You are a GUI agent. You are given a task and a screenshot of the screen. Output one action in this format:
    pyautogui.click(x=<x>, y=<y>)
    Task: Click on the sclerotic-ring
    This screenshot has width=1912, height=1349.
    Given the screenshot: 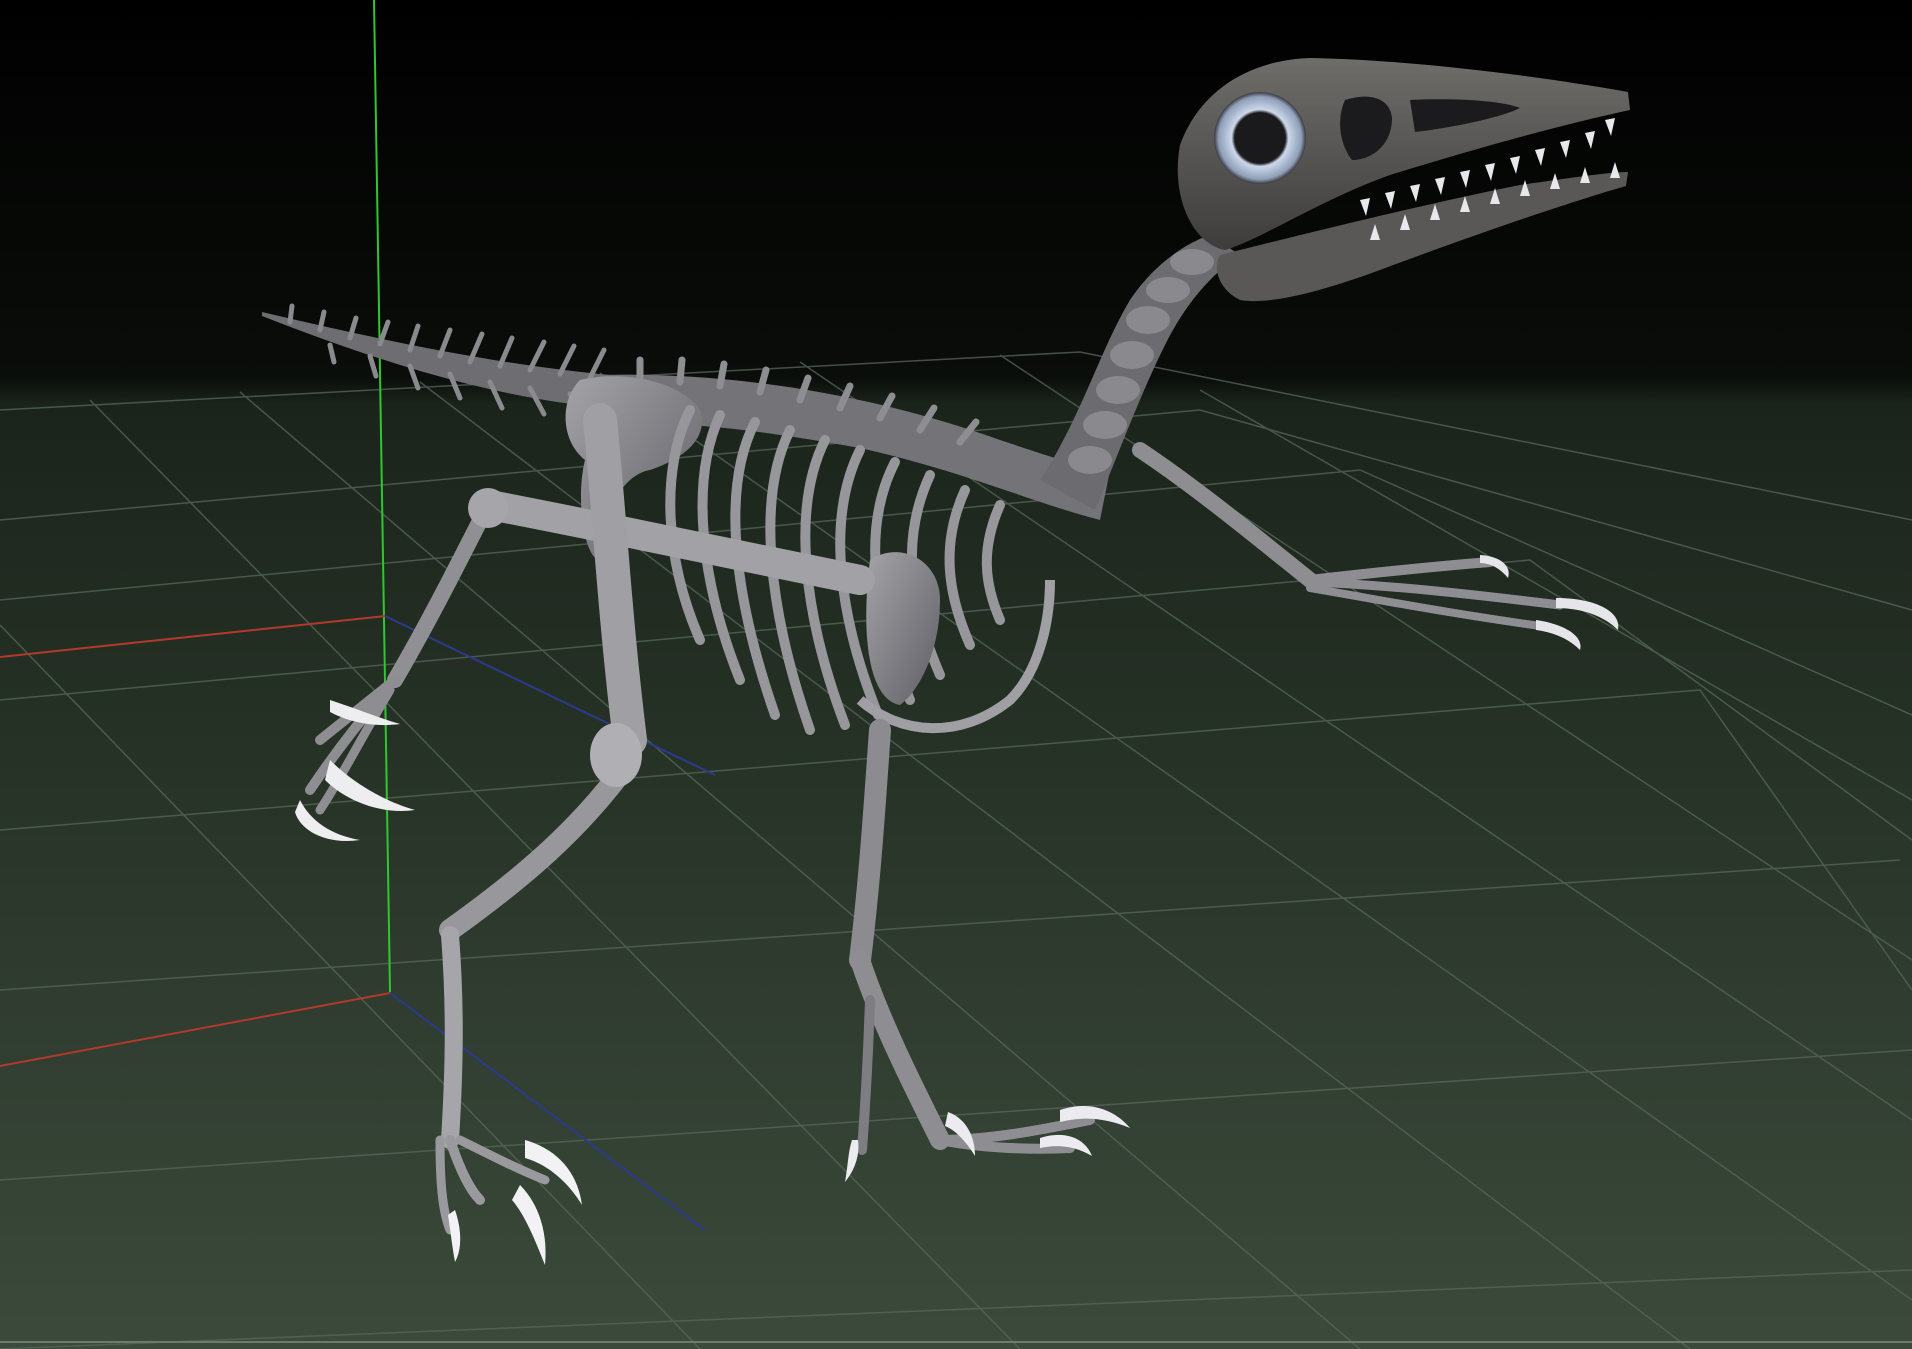 What is the action you would take?
    pyautogui.click(x=1260, y=138)
    